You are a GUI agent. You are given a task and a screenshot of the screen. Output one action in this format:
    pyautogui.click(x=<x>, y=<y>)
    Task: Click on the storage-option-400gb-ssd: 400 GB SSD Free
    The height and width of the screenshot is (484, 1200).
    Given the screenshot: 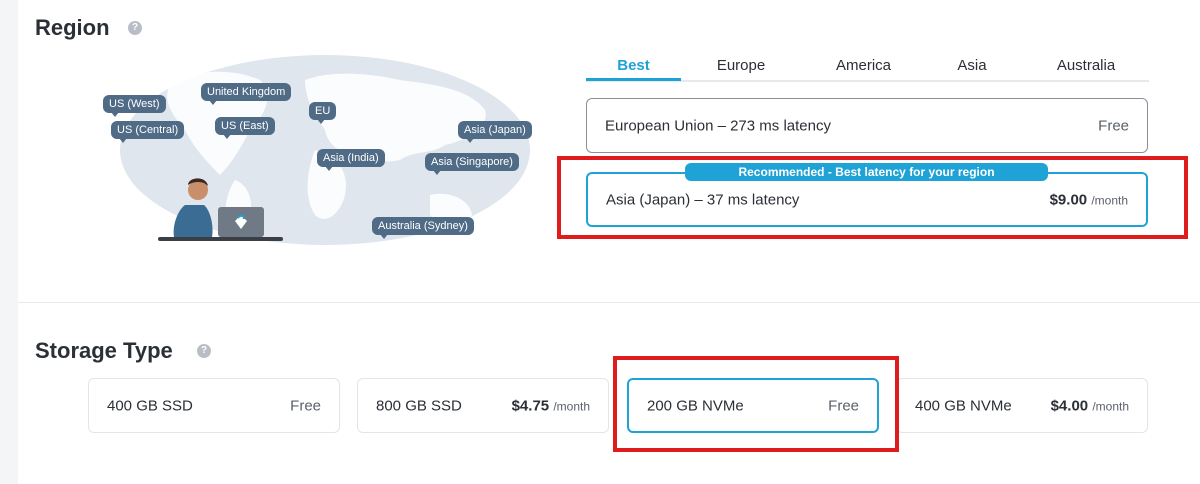 What is the action you would take?
    pyautogui.click(x=214, y=405)
    